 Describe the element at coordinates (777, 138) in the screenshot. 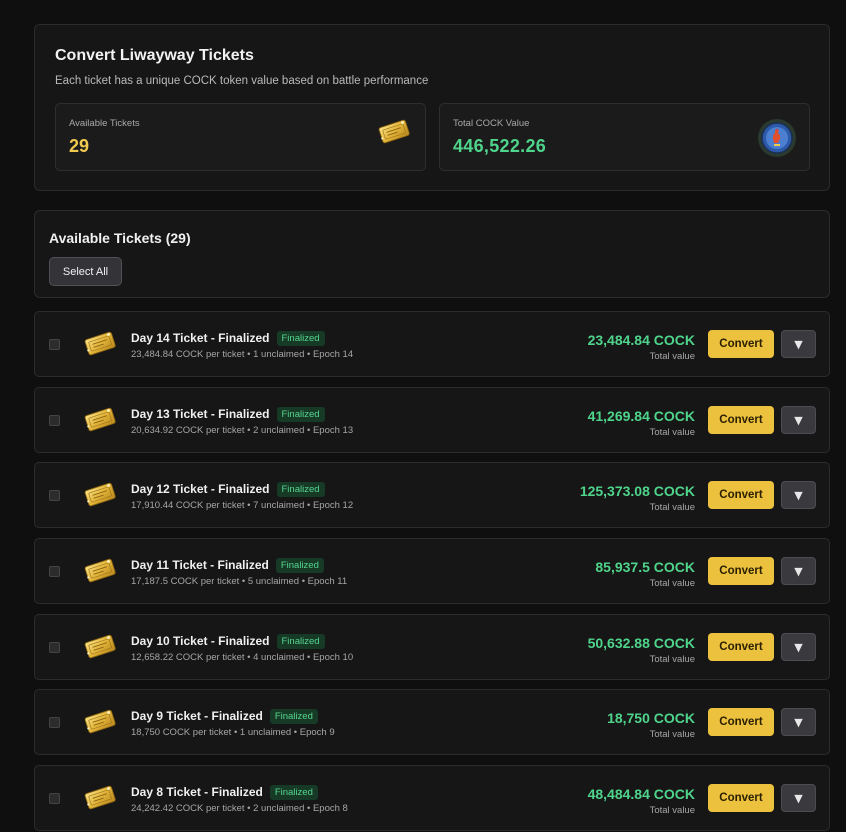

I see `cock-token-icon` at that location.